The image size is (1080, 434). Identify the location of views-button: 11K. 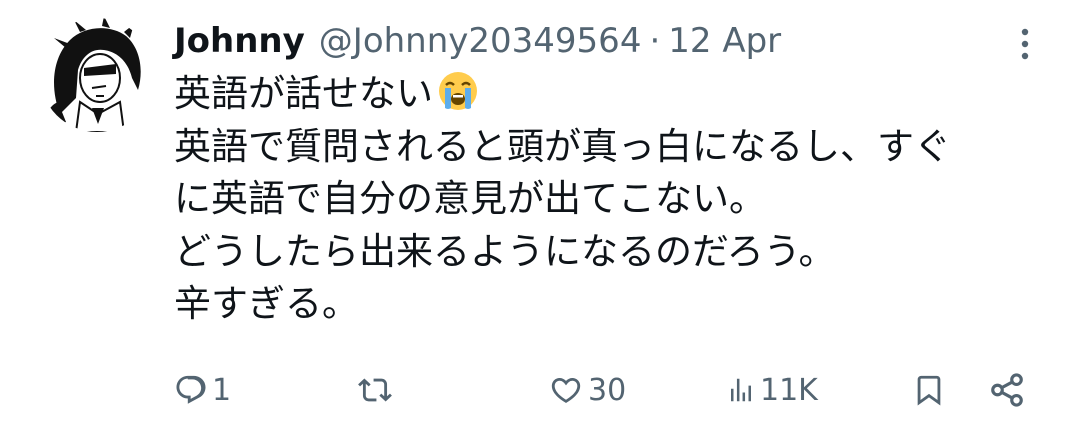
(772, 390).